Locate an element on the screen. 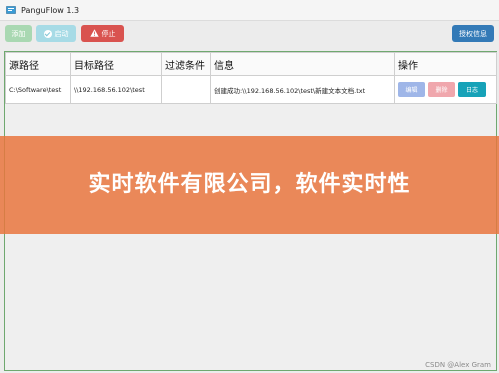  start-button: 启动 is located at coordinates (56, 33).